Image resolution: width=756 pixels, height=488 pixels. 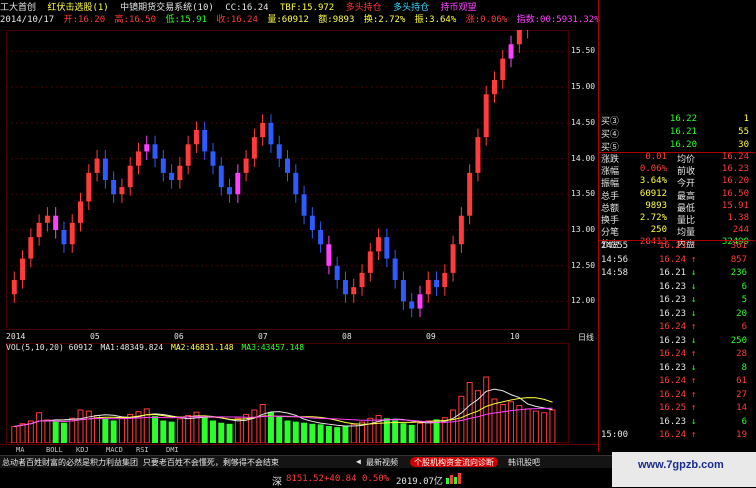 I want to click on book-volume: 1, so click(x=746, y=119).